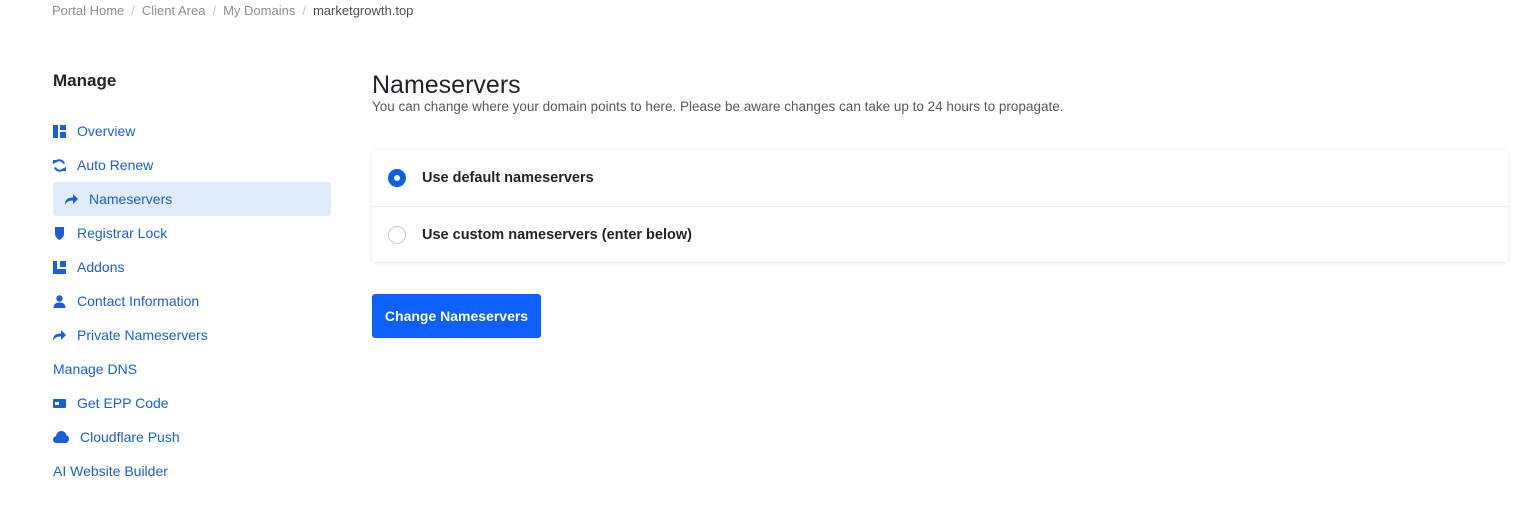 This screenshot has width=1530, height=517. Describe the element at coordinates (59, 267) in the screenshot. I see `cubes-icon` at that location.